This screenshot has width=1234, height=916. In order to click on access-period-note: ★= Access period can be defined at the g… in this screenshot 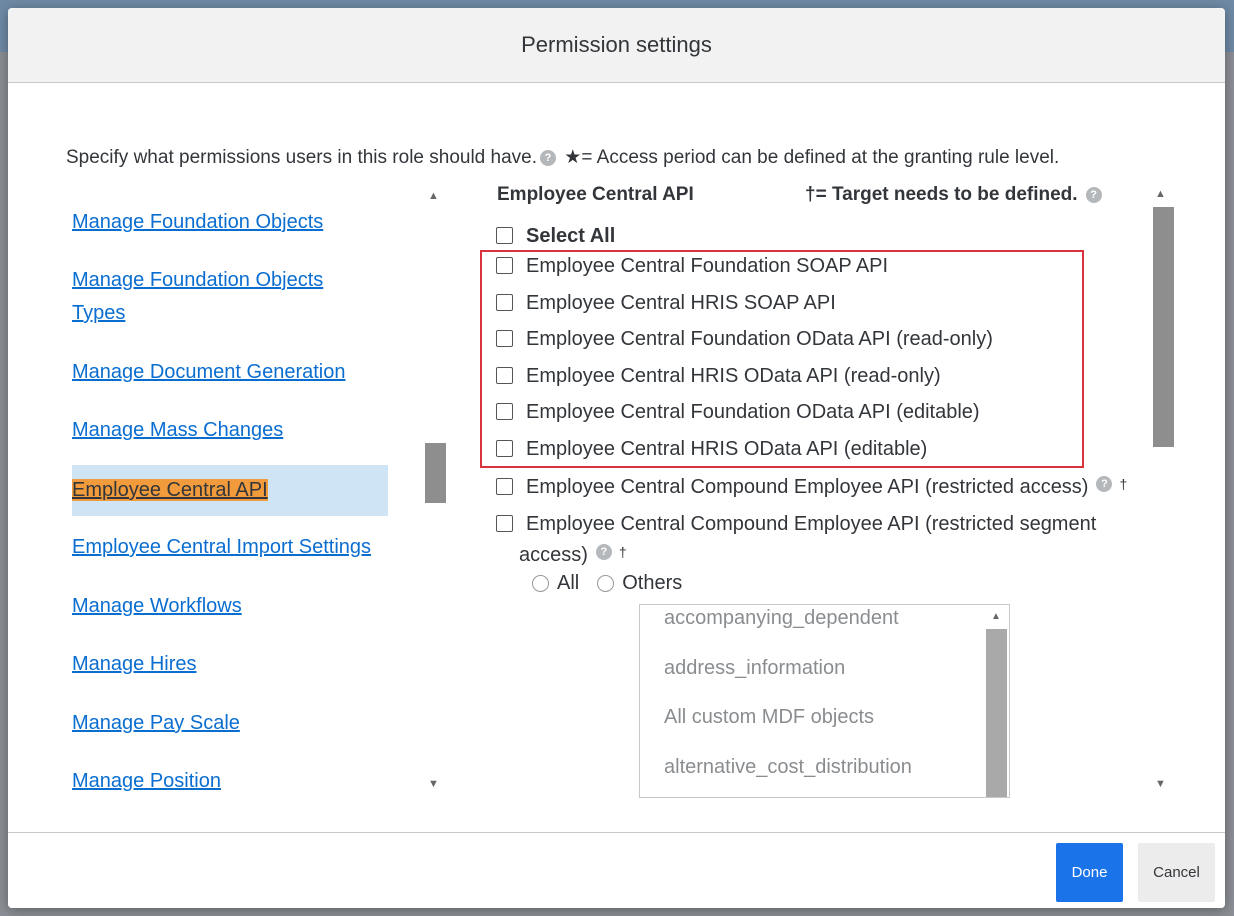, I will do `click(812, 157)`.